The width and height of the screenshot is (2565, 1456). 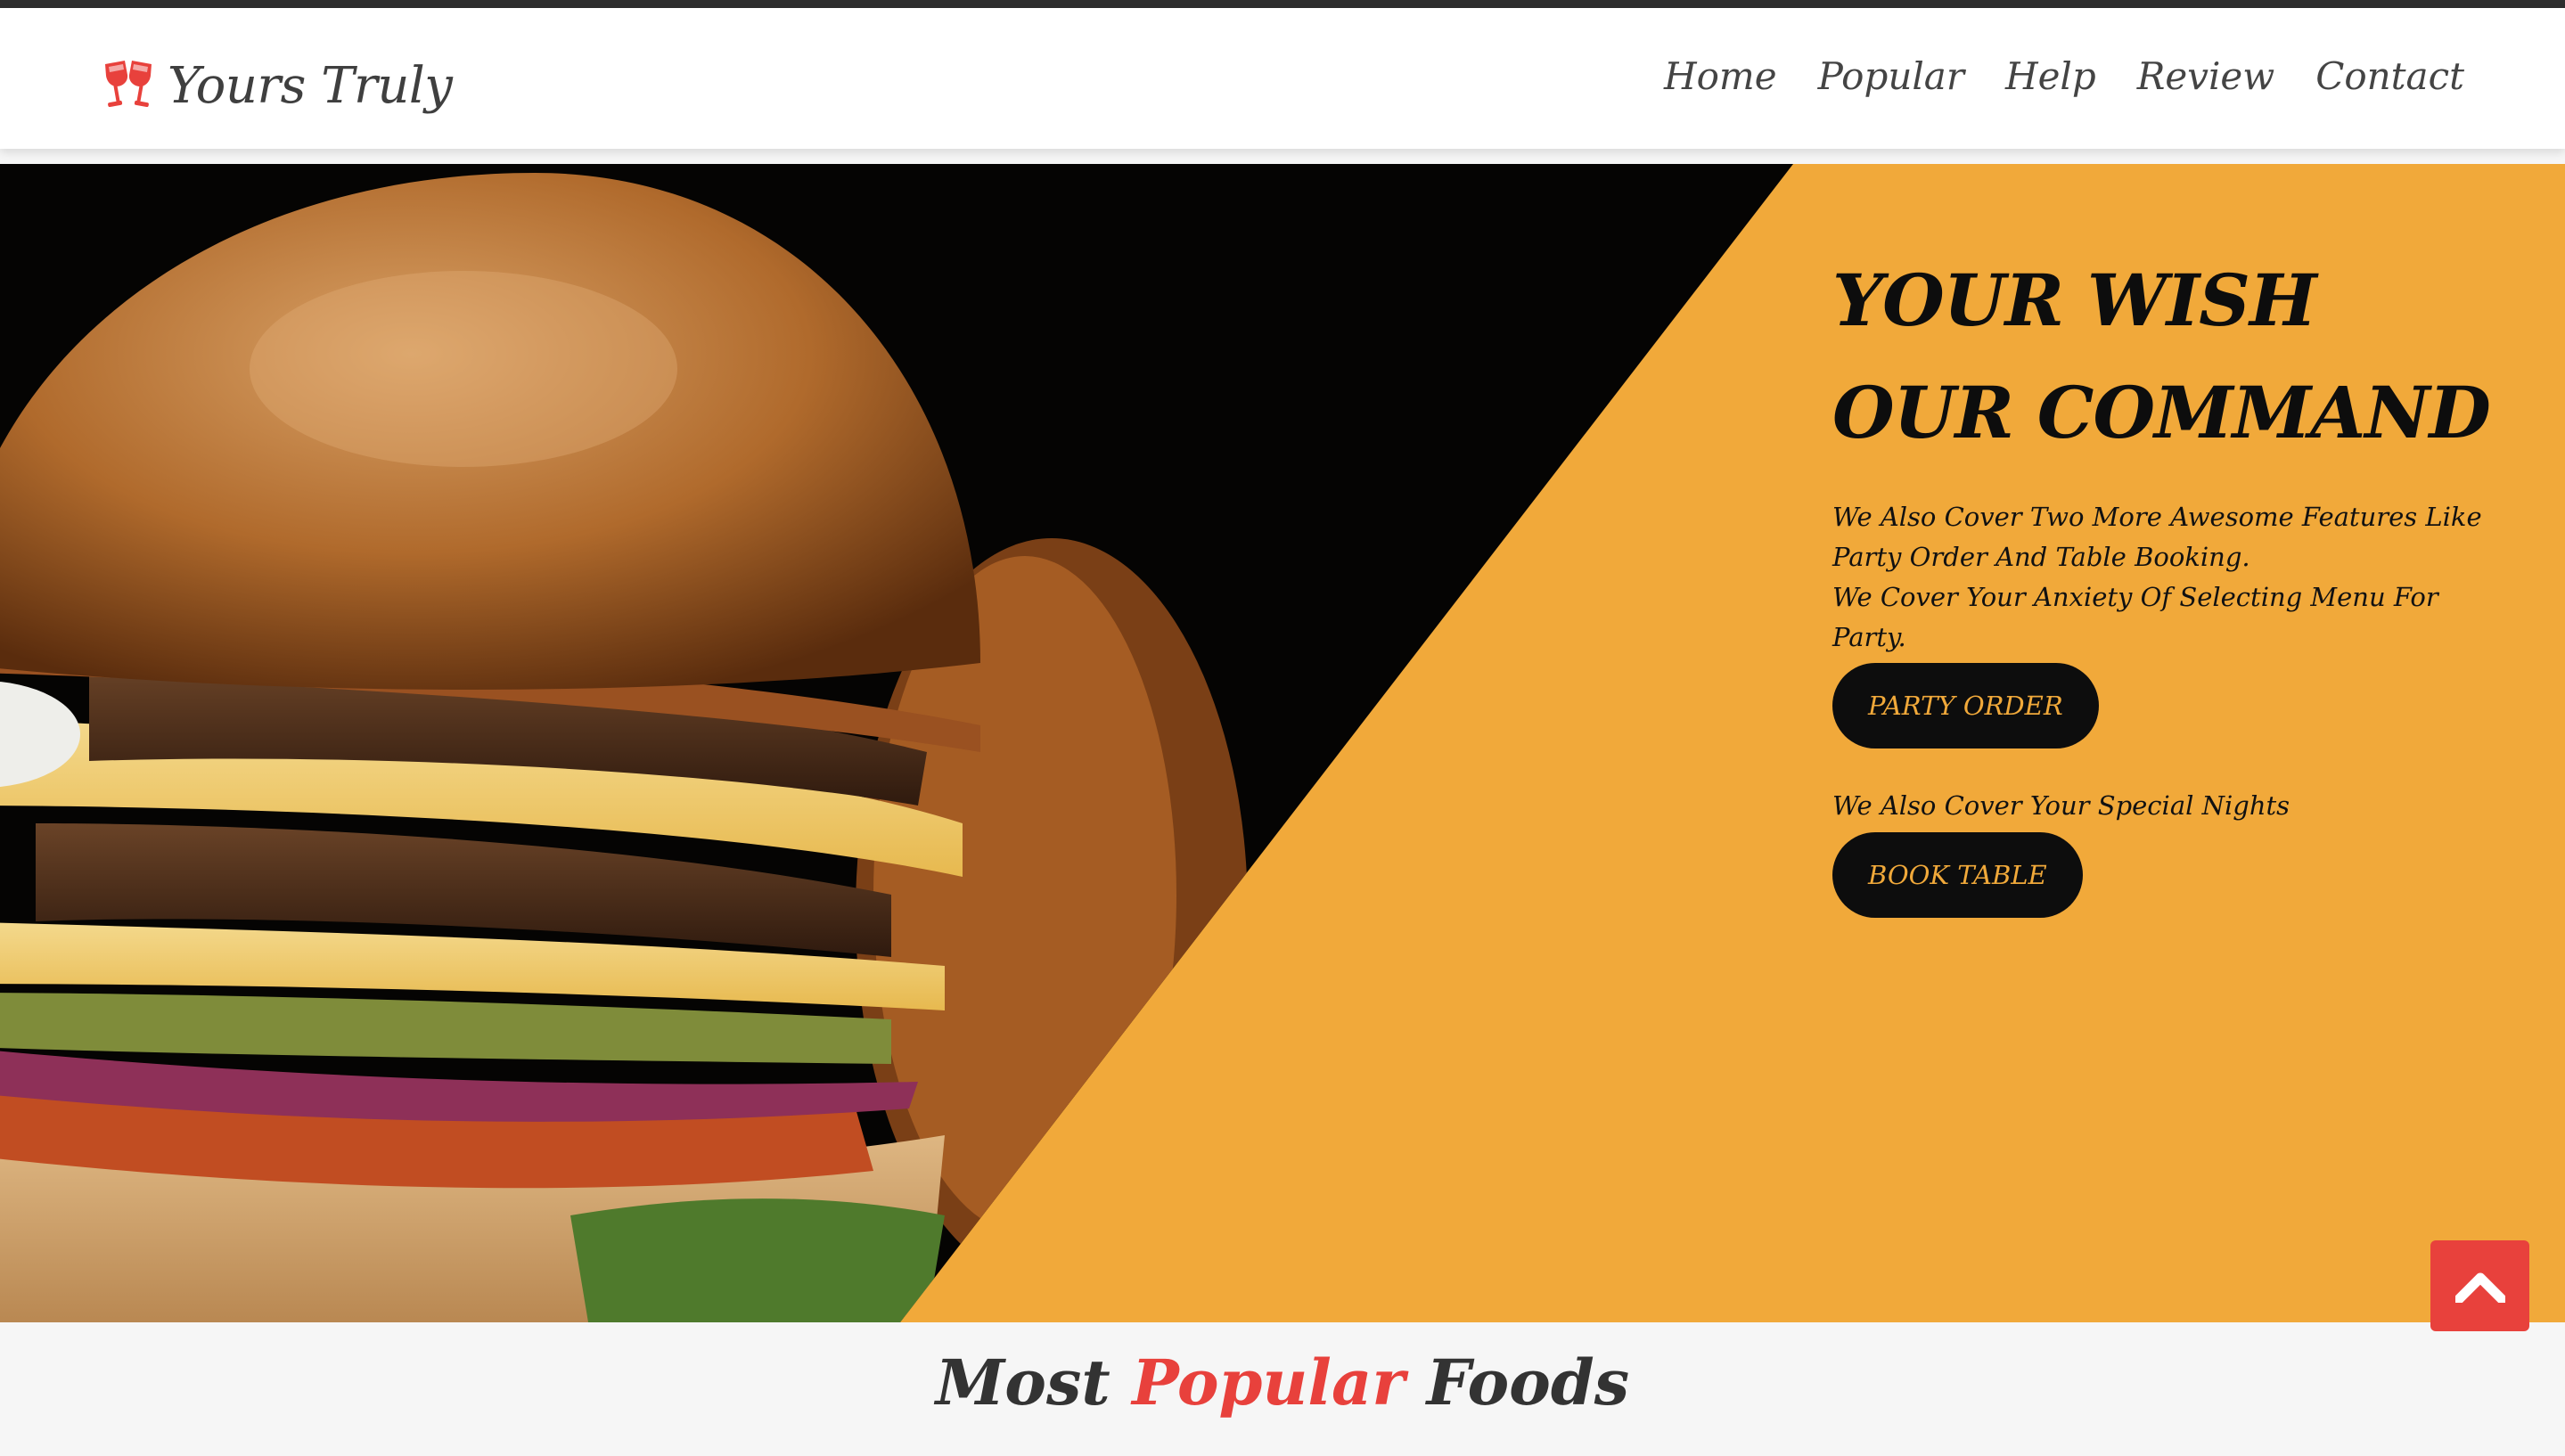 I want to click on nav-home: Home, so click(x=1720, y=76).